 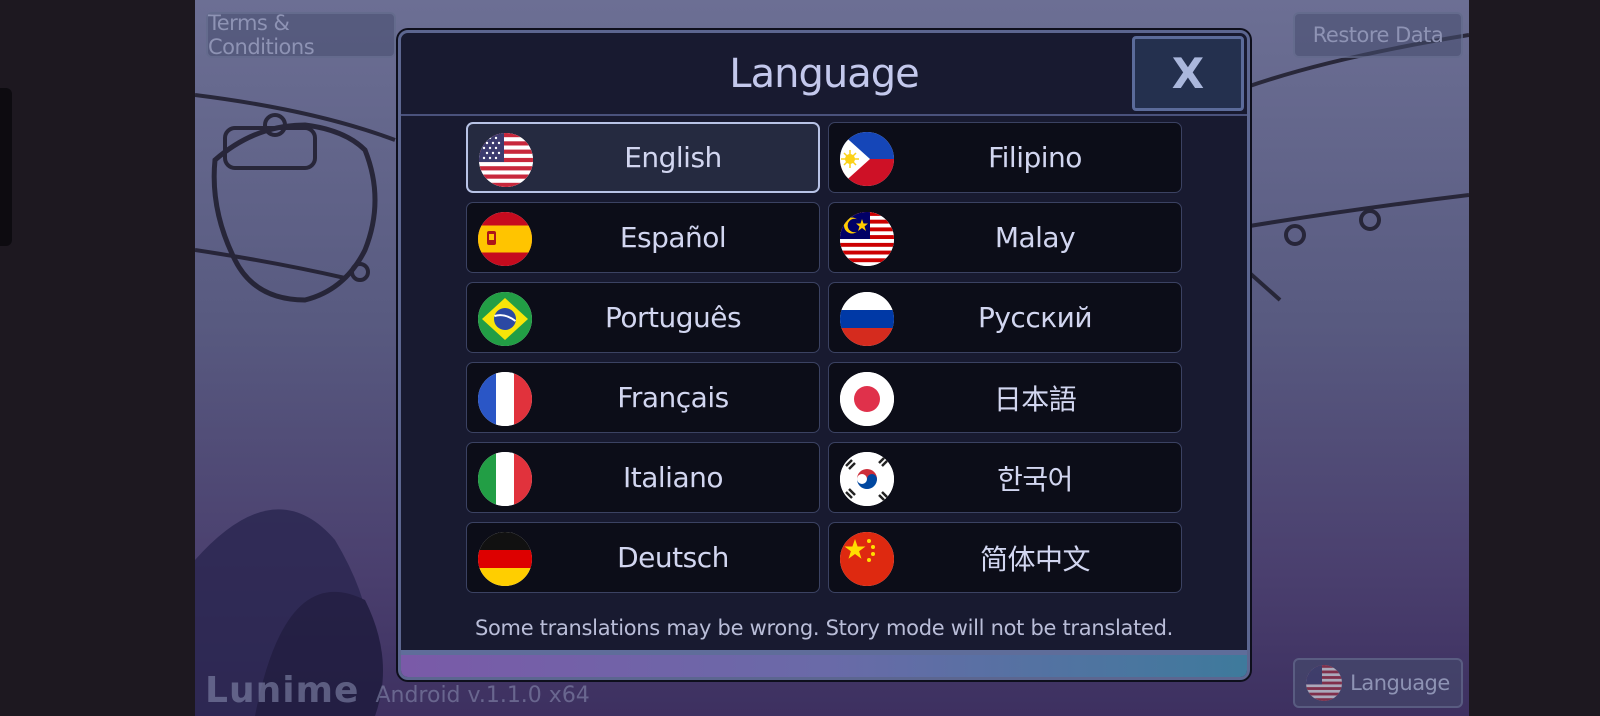 What do you see at coordinates (1378, 35) in the screenshot?
I see `restore-data-button: Restore Data` at bounding box center [1378, 35].